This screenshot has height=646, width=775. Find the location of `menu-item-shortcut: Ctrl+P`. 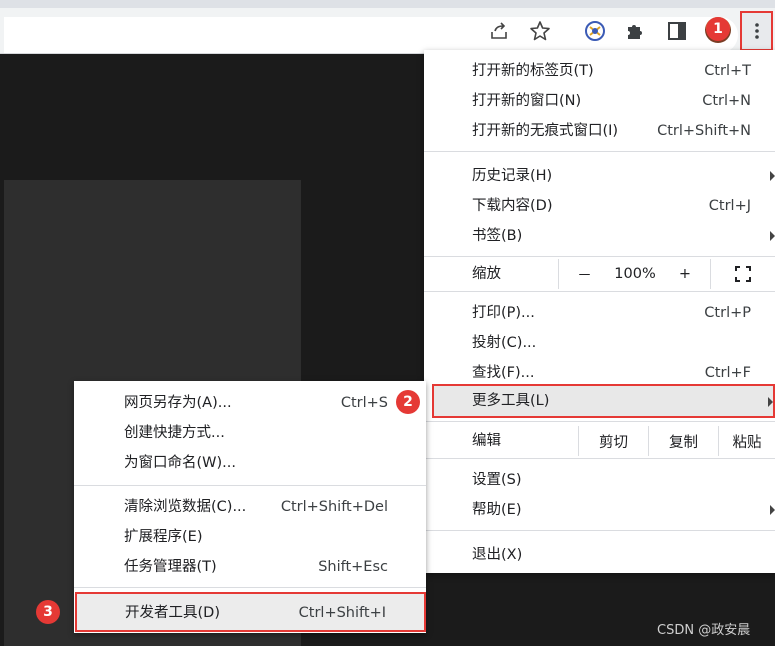

menu-item-shortcut: Ctrl+P is located at coordinates (727, 313).